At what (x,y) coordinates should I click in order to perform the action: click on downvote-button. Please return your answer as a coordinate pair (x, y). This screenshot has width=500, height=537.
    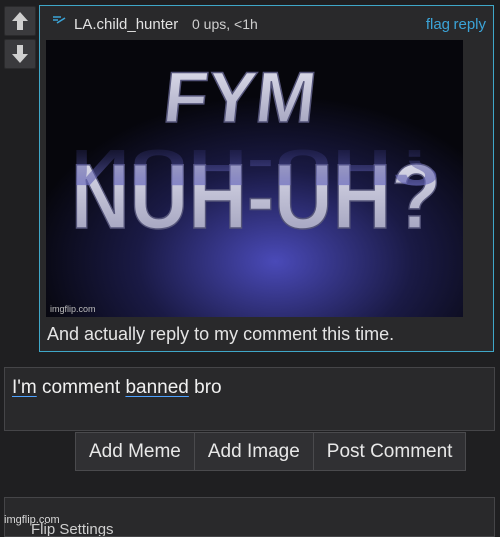
    Looking at the image, I should click on (20, 54).